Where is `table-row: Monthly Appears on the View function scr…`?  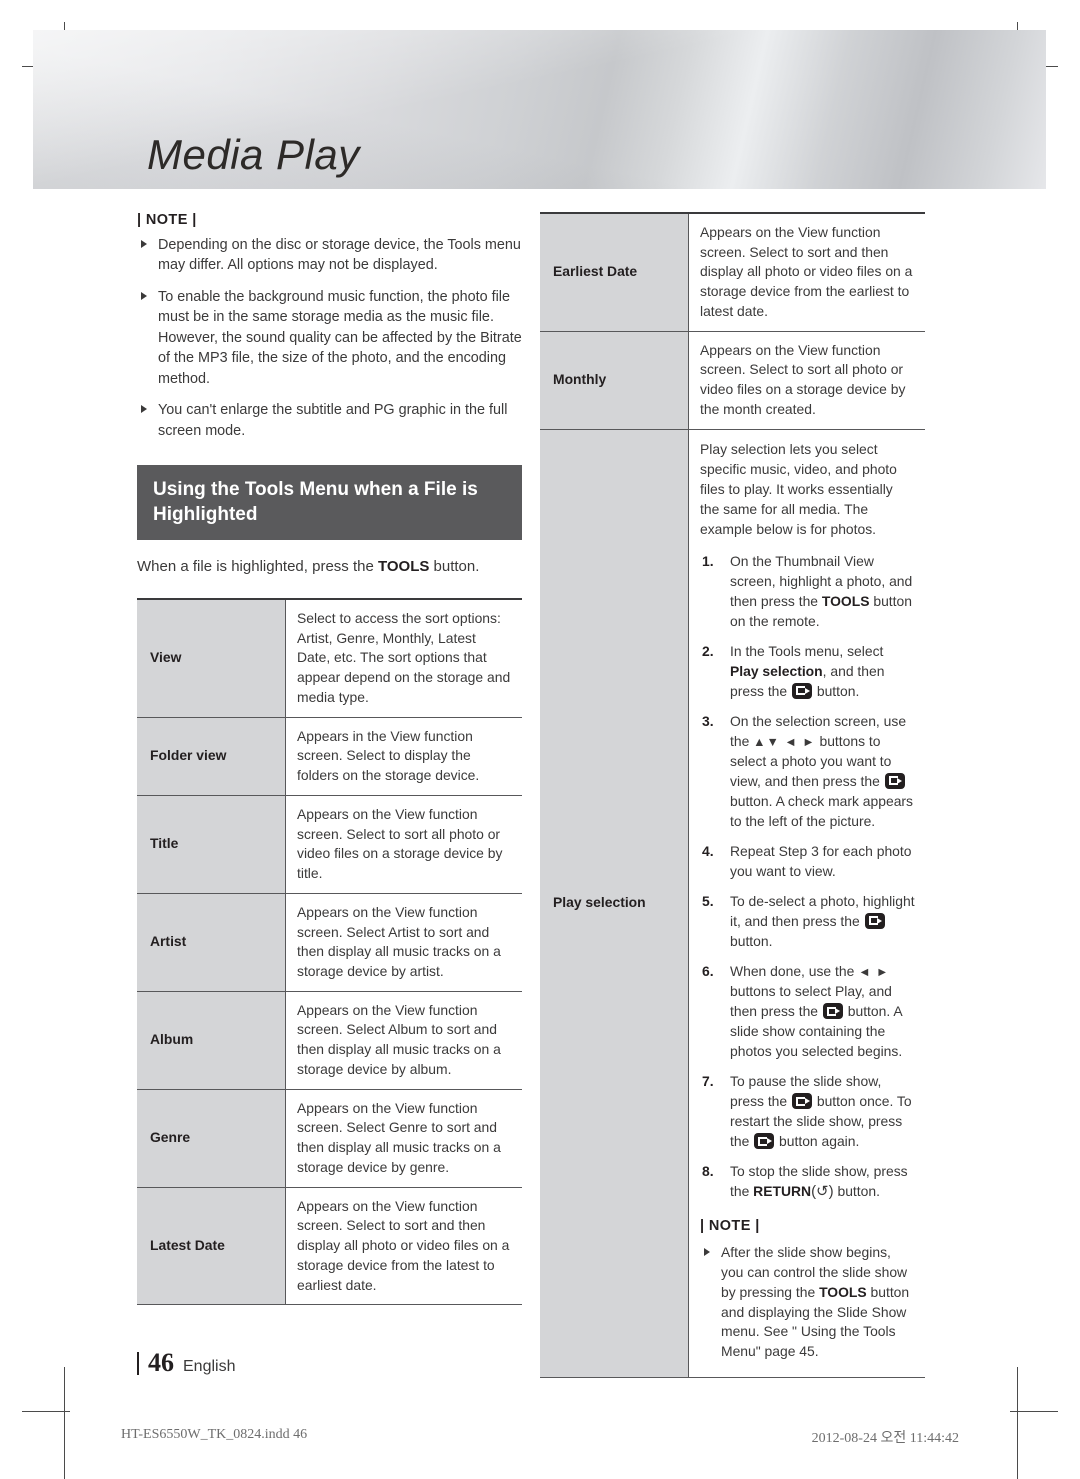 table-row: Monthly Appears on the View function scr… is located at coordinates (732, 380).